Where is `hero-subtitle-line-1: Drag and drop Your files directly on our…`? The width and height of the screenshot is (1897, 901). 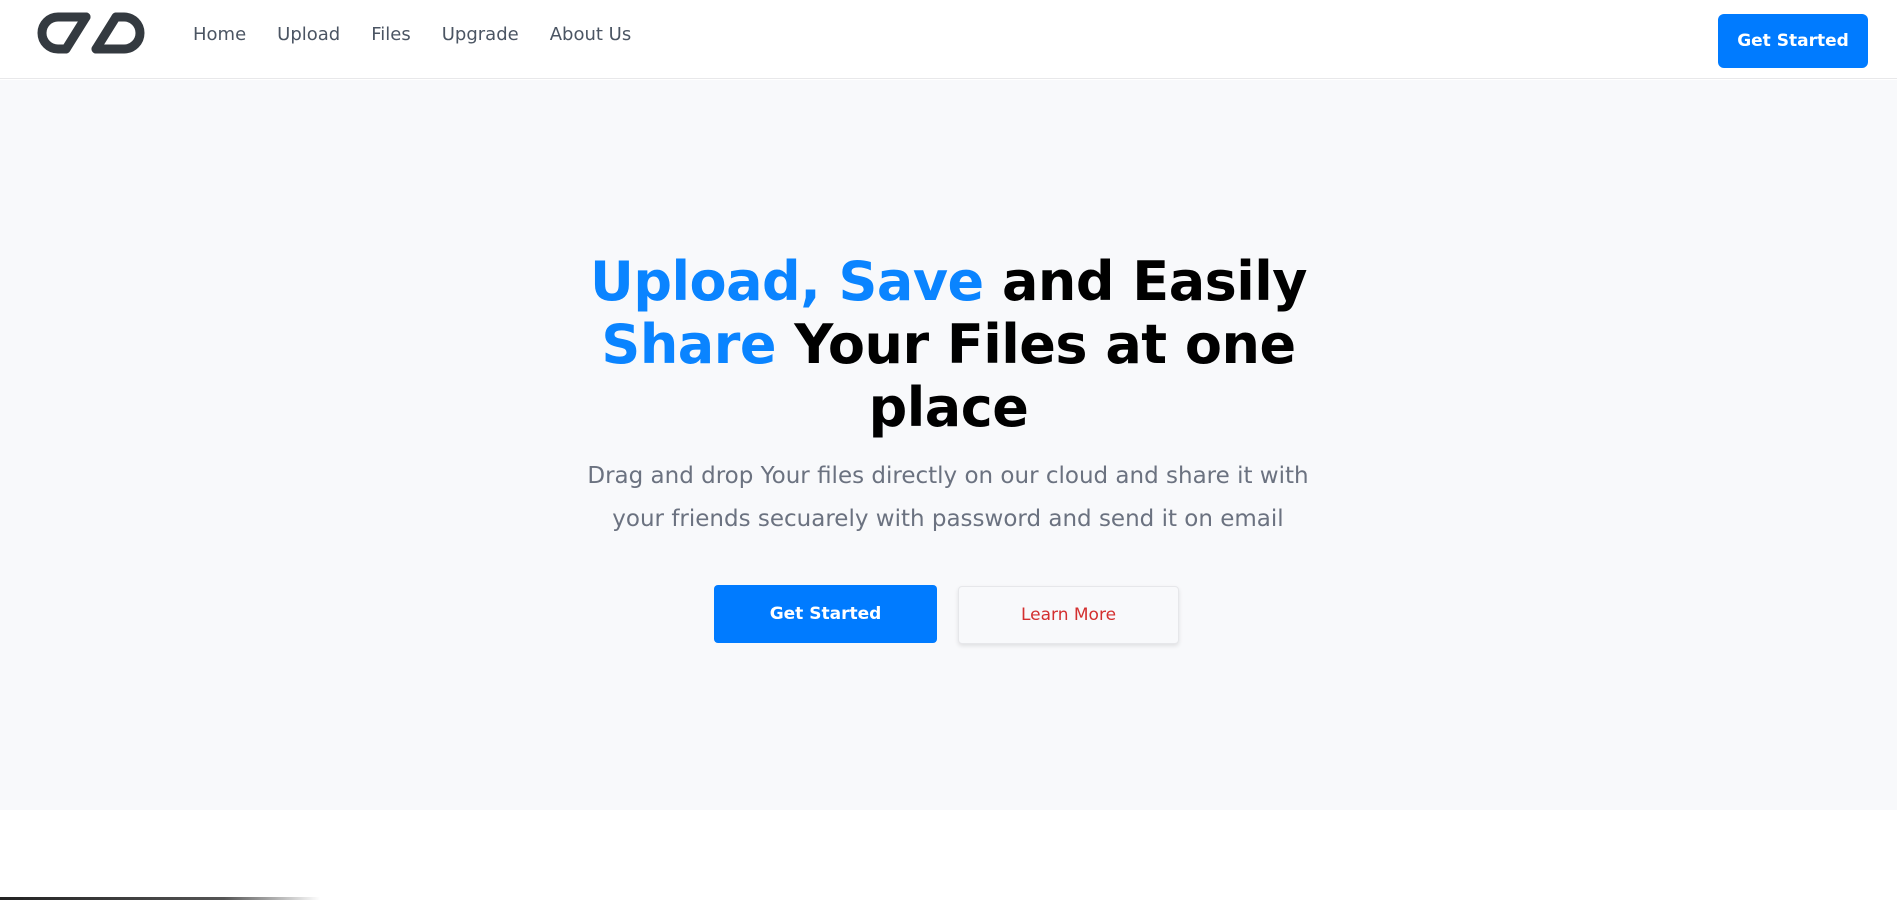 hero-subtitle-line-1: Drag and drop Your files directly on our… is located at coordinates (948, 476).